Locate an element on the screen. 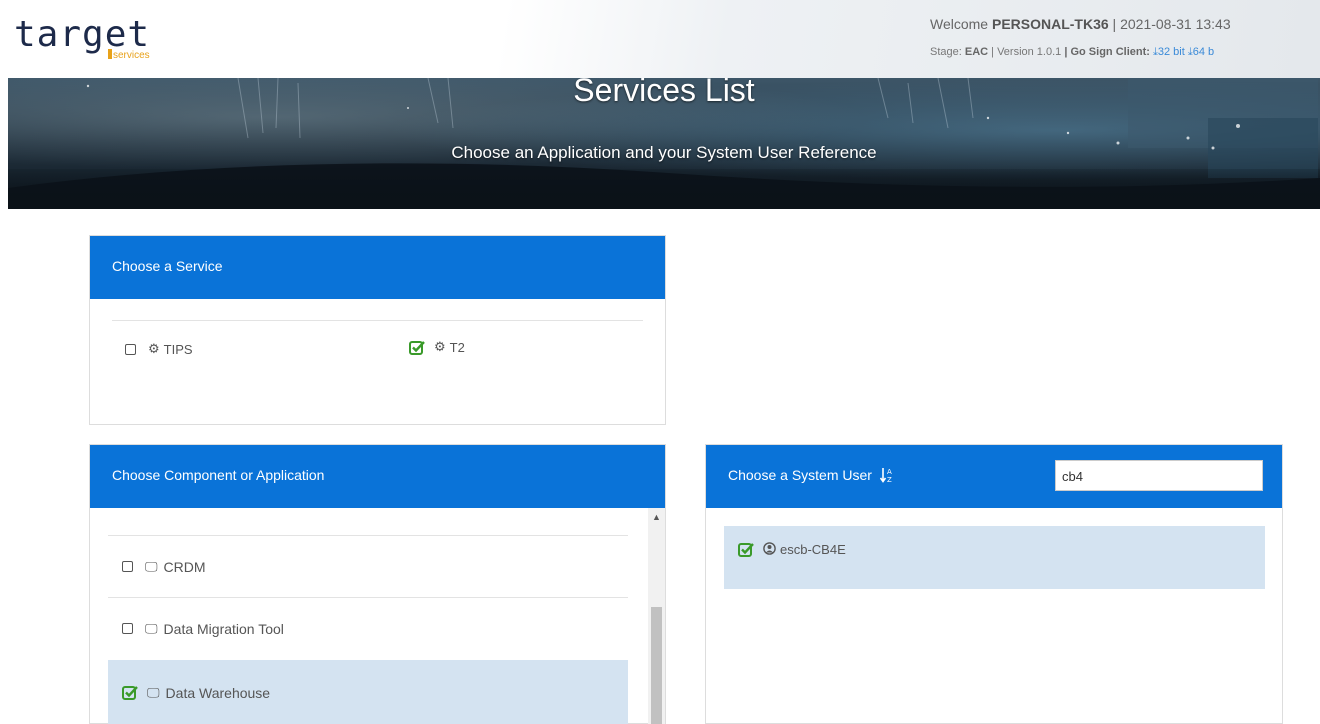 Image resolution: width=1320 pixels, height=724 pixels. version-text: | Version 1.0.1 is located at coordinates (1026, 52).